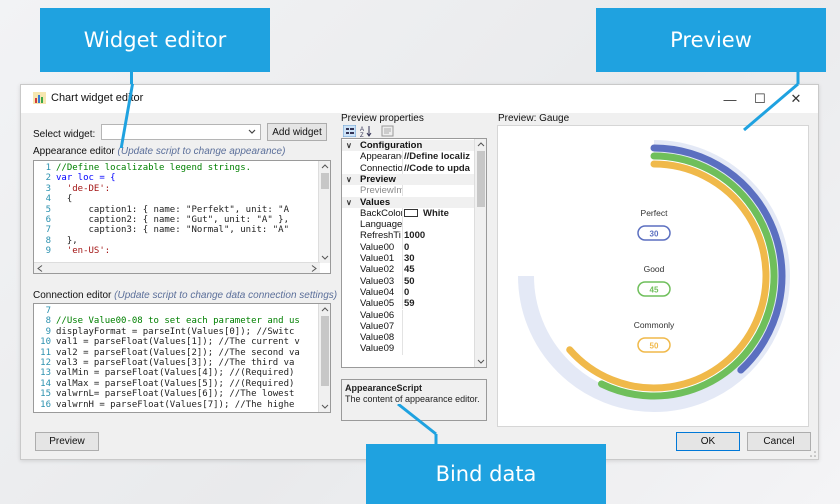 The image size is (840, 504). I want to click on property-row: RefreshTi 1000, so click(408, 236).